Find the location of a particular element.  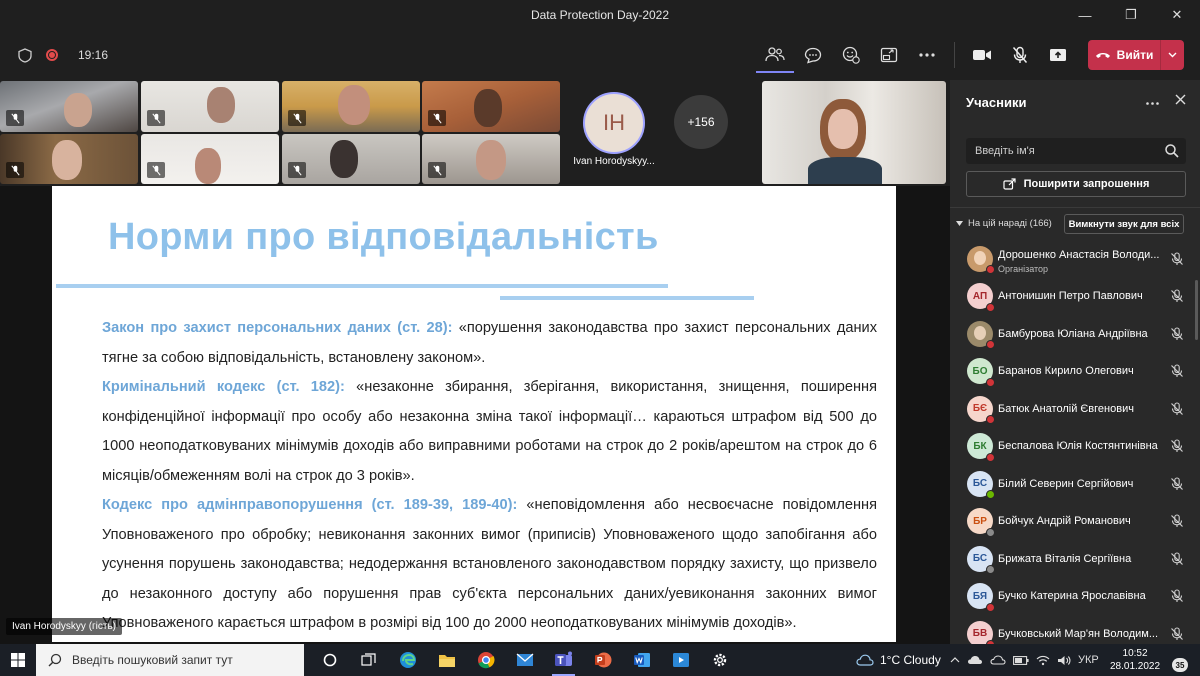

input-language: УКР is located at coordinates (1088, 660).